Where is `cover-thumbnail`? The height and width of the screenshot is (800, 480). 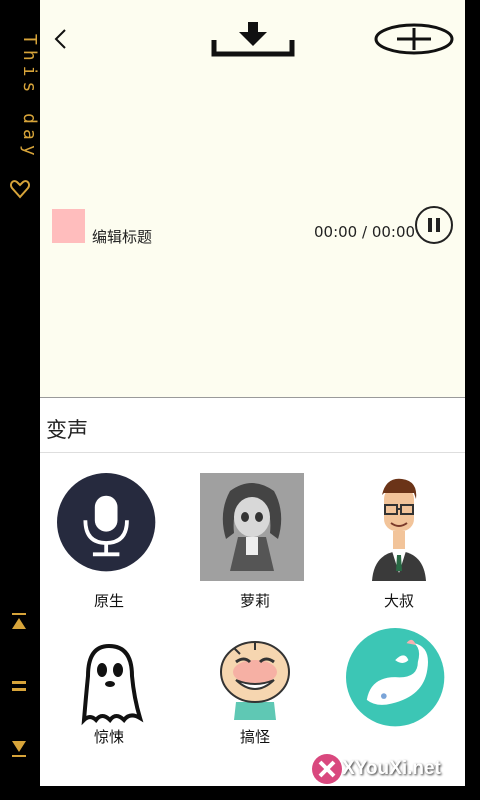
cover-thumbnail is located at coordinates (68, 226).